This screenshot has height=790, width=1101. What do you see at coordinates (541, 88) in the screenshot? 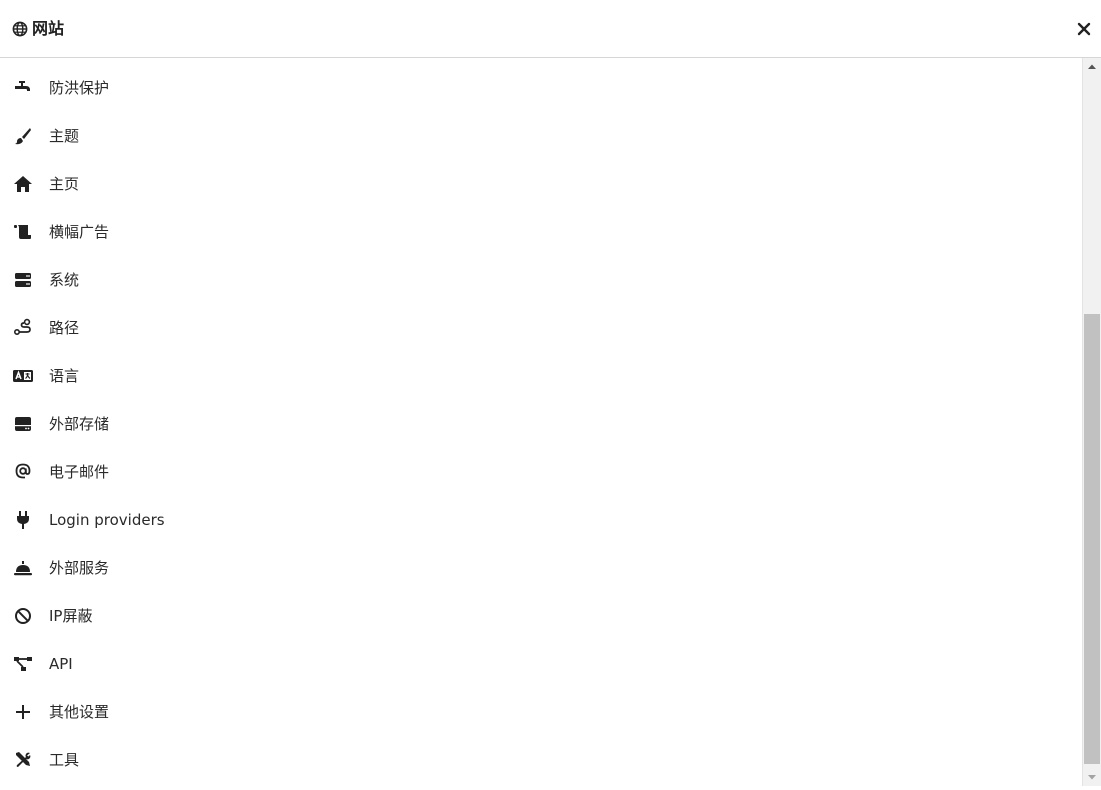
I see `menu-item-flood-protection: 防洪保护` at bounding box center [541, 88].